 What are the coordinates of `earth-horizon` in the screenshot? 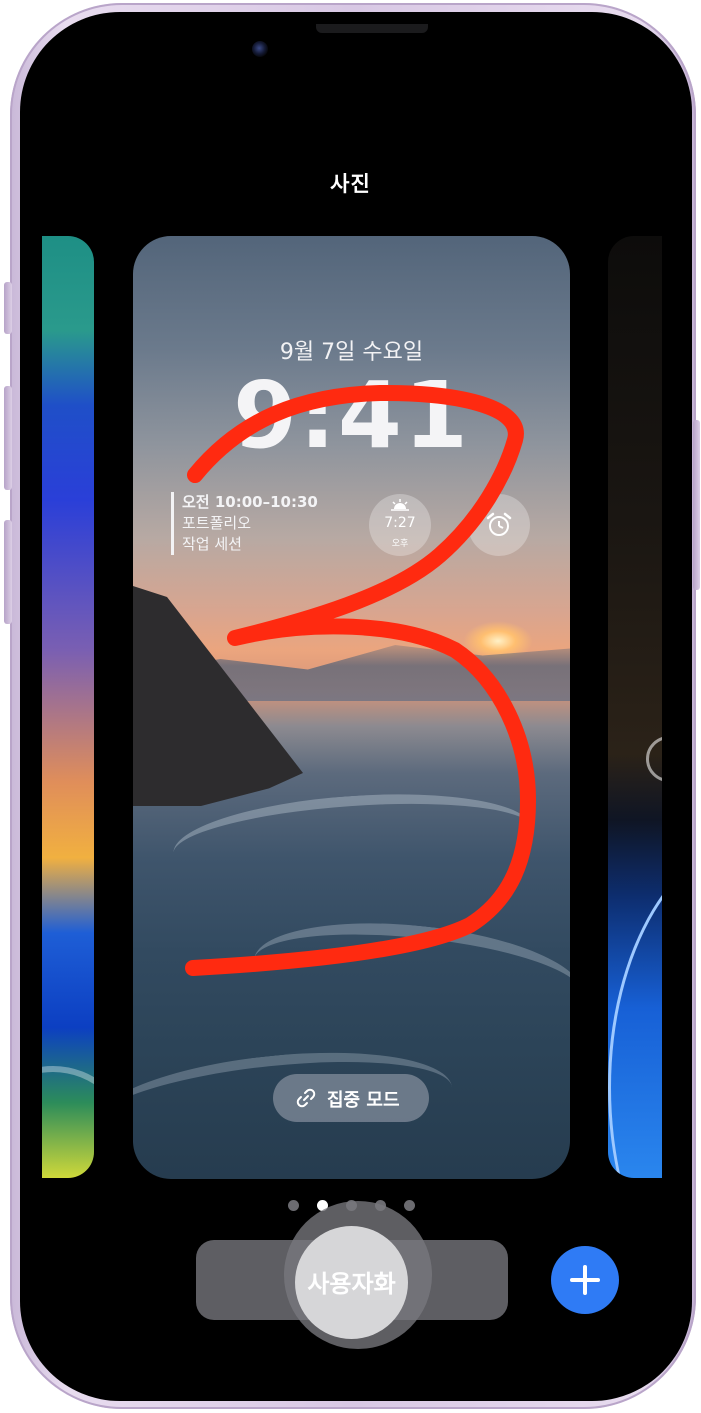 It's located at (635, 1007).